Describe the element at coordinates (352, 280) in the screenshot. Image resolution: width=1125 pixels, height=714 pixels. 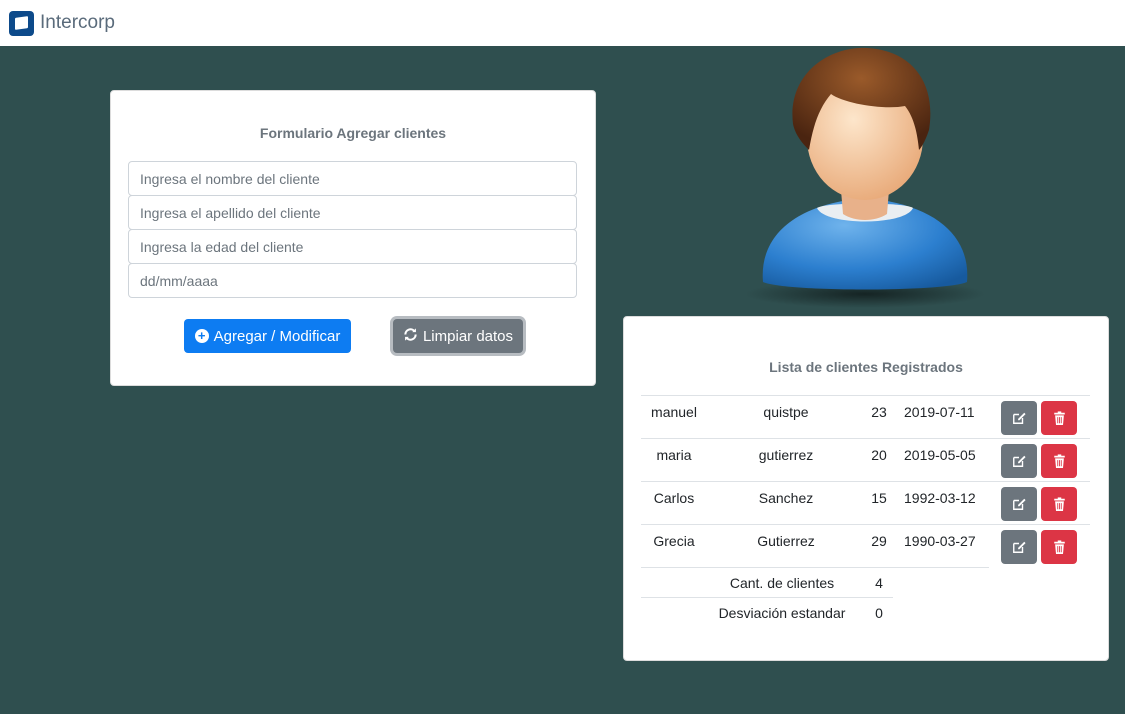
I see `client-birthdate-input` at that location.